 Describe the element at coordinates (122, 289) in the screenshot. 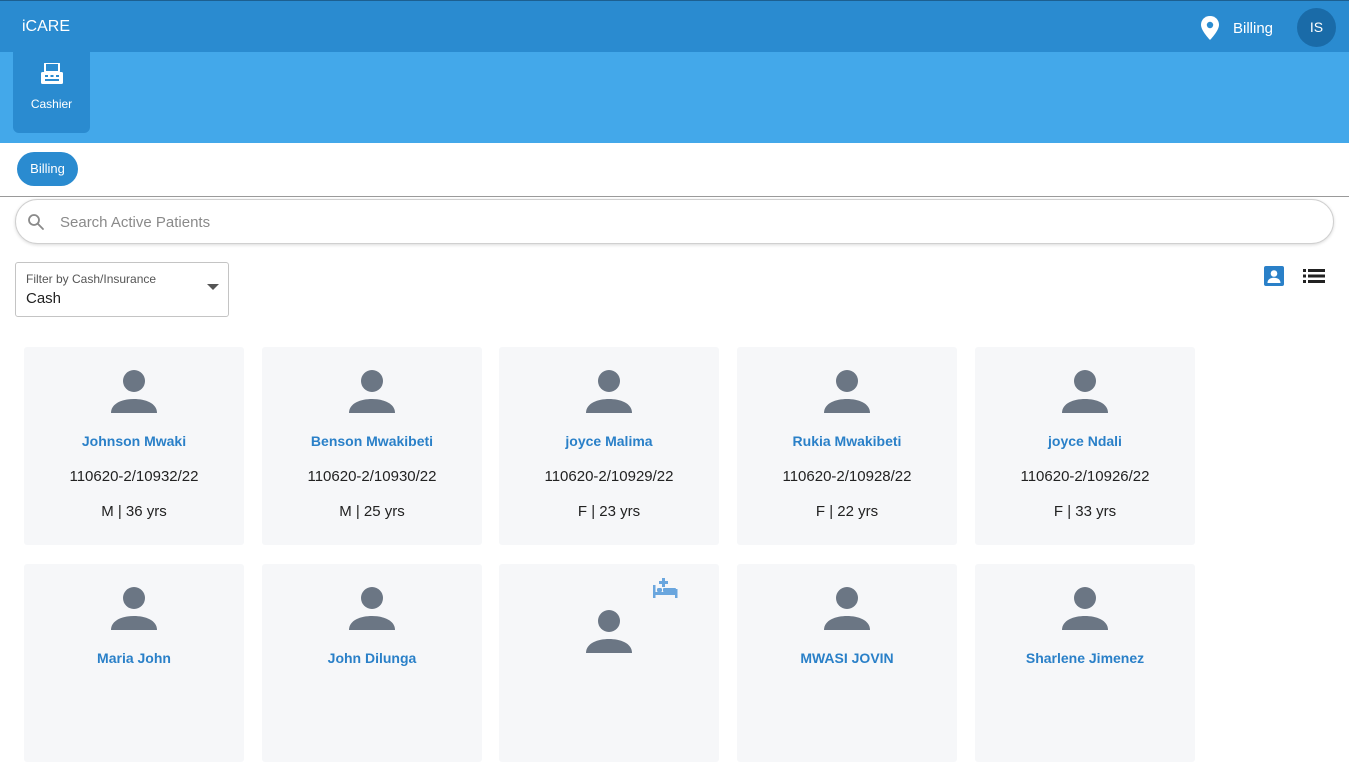

I see `filter-select: Filter by Cash/Insurance Cash` at that location.